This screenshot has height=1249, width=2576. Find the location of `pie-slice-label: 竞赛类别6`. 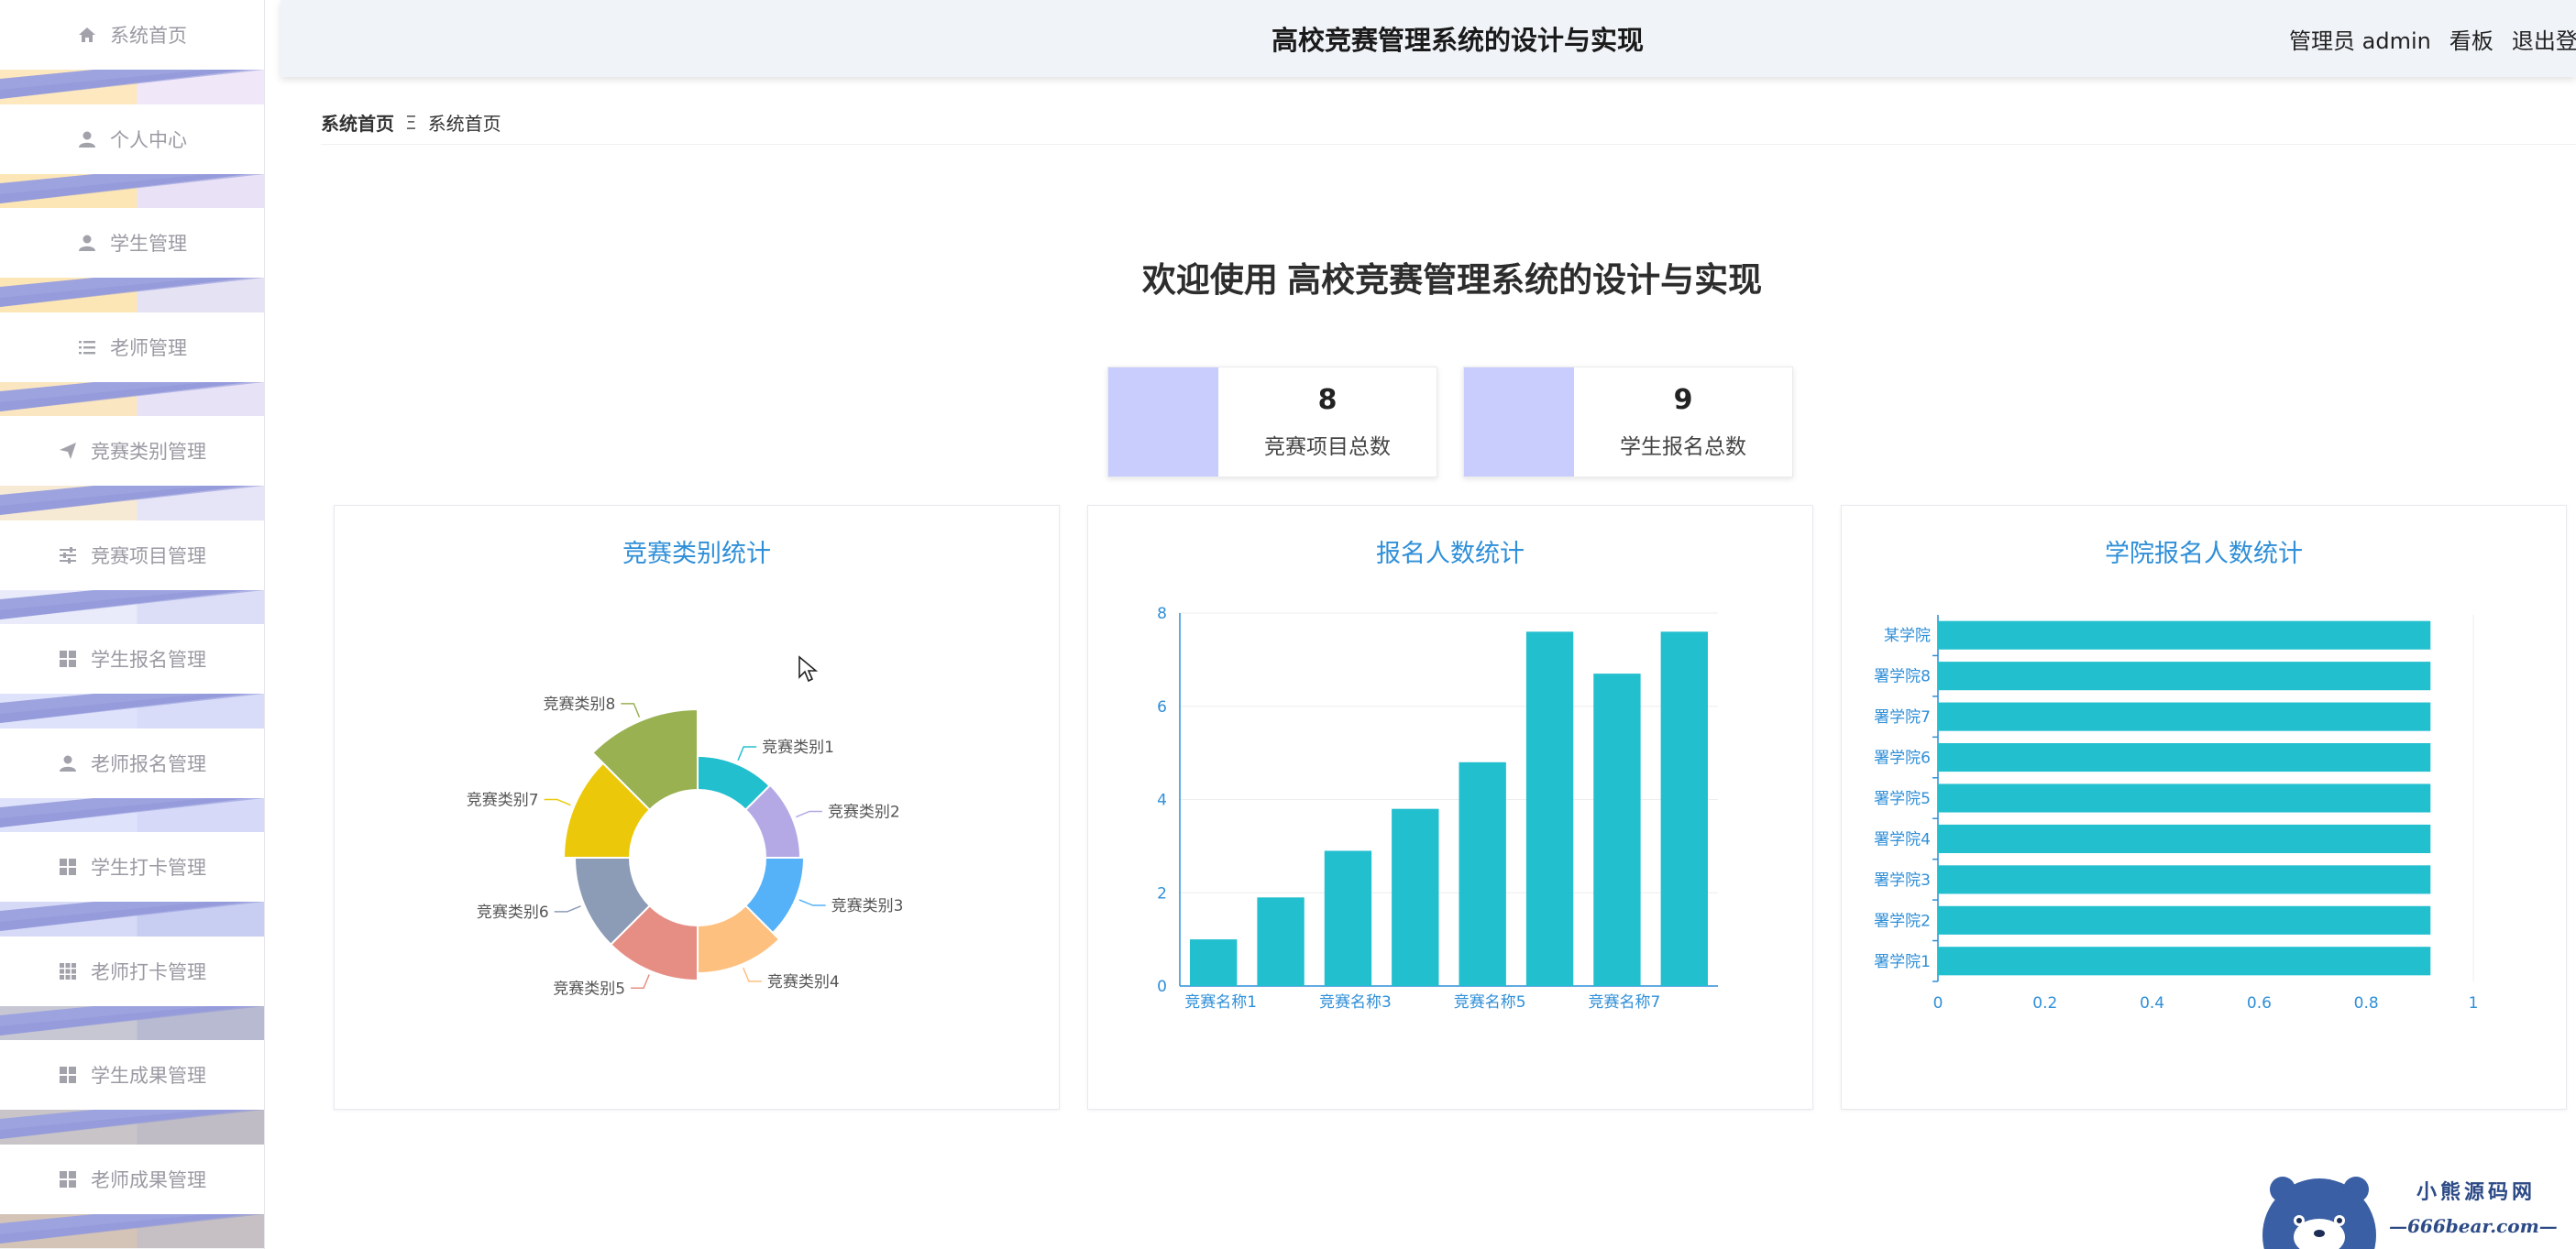

pie-slice-label: 竞赛类别6 is located at coordinates (513, 912).